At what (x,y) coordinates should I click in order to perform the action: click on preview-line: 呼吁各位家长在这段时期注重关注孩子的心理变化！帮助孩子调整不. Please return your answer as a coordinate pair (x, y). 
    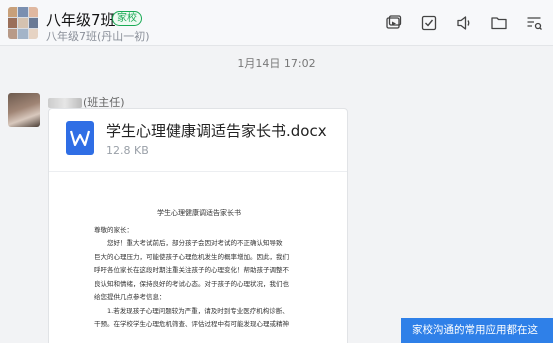
    Looking at the image, I should click on (191, 270).